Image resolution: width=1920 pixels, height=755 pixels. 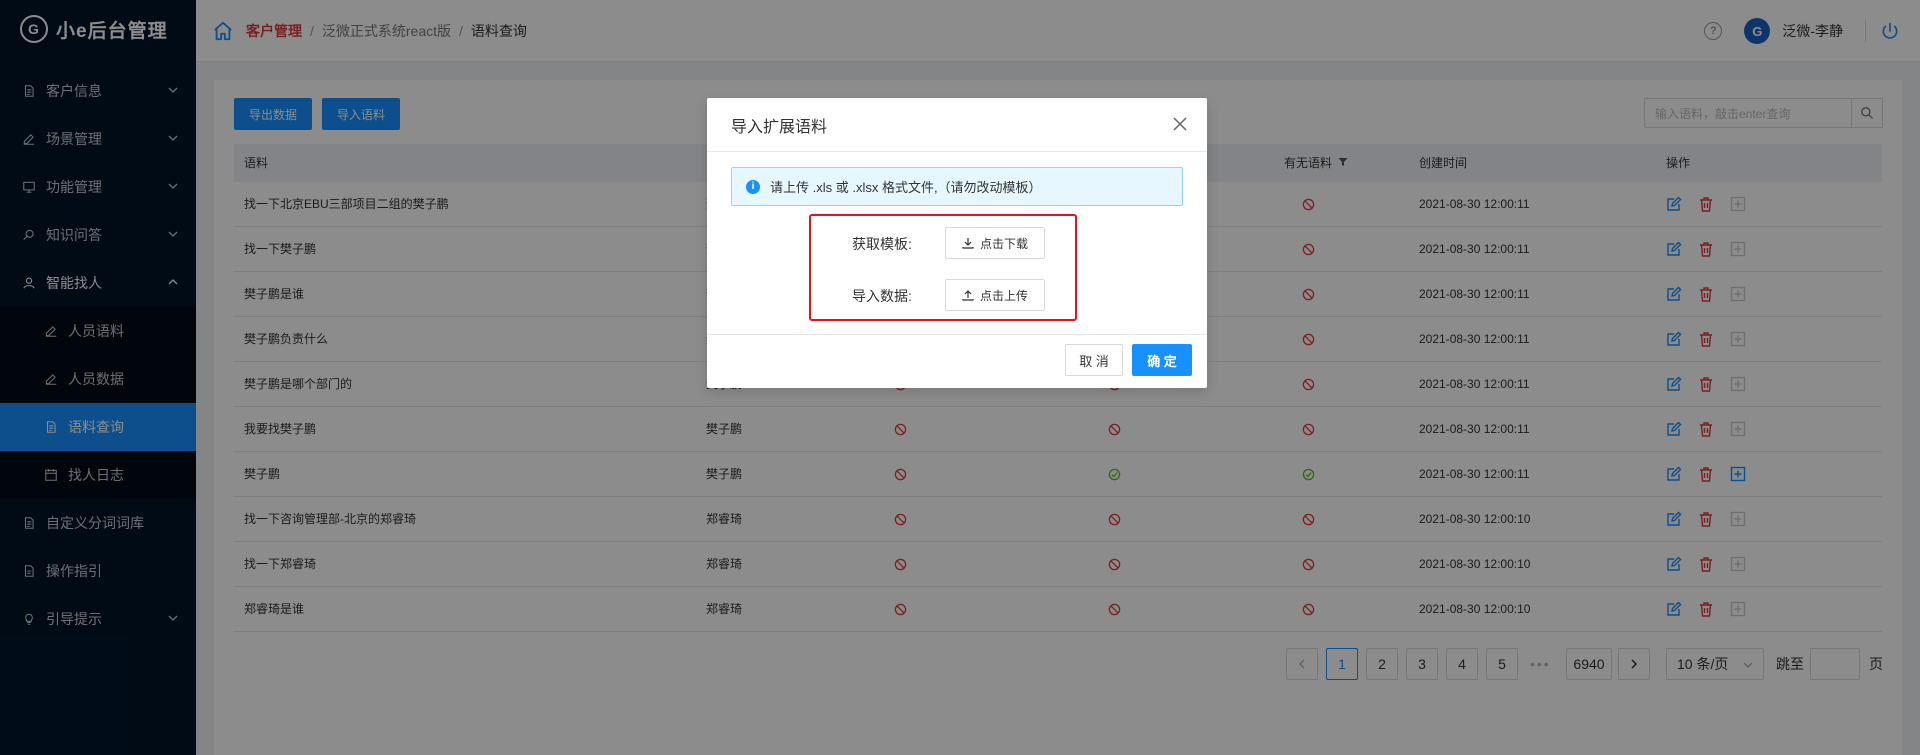 I want to click on download-icon, so click(x=968, y=243).